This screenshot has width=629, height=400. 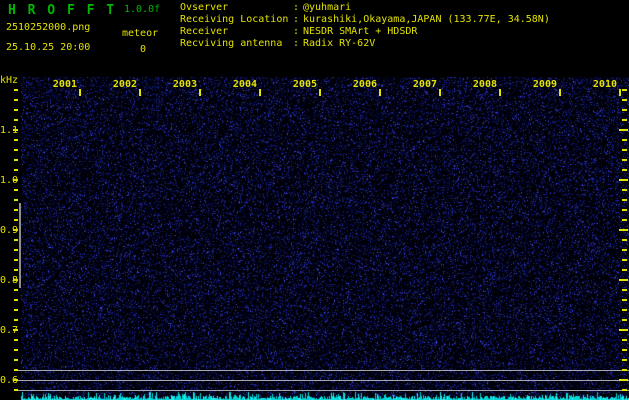 I want to click on freq-tick-label: 1.1, so click(x=9, y=130).